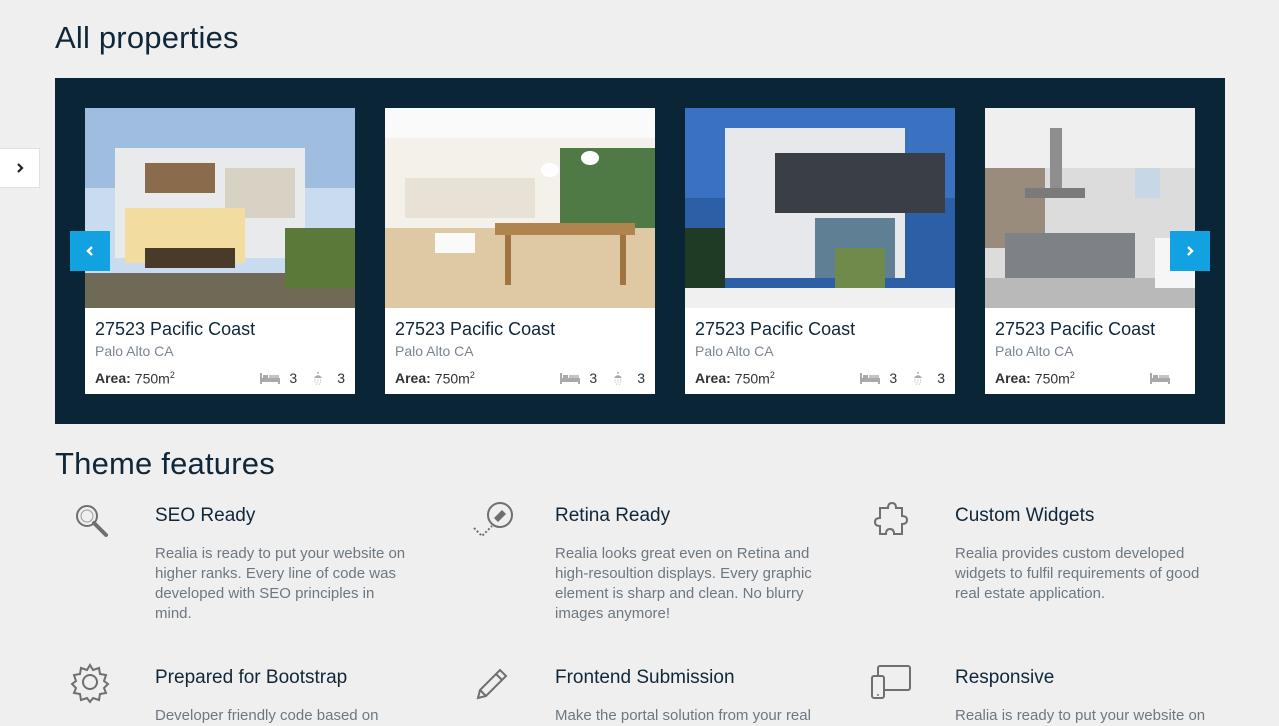  What do you see at coordinates (891, 518) in the screenshot?
I see `puzzle-piece-icon` at bounding box center [891, 518].